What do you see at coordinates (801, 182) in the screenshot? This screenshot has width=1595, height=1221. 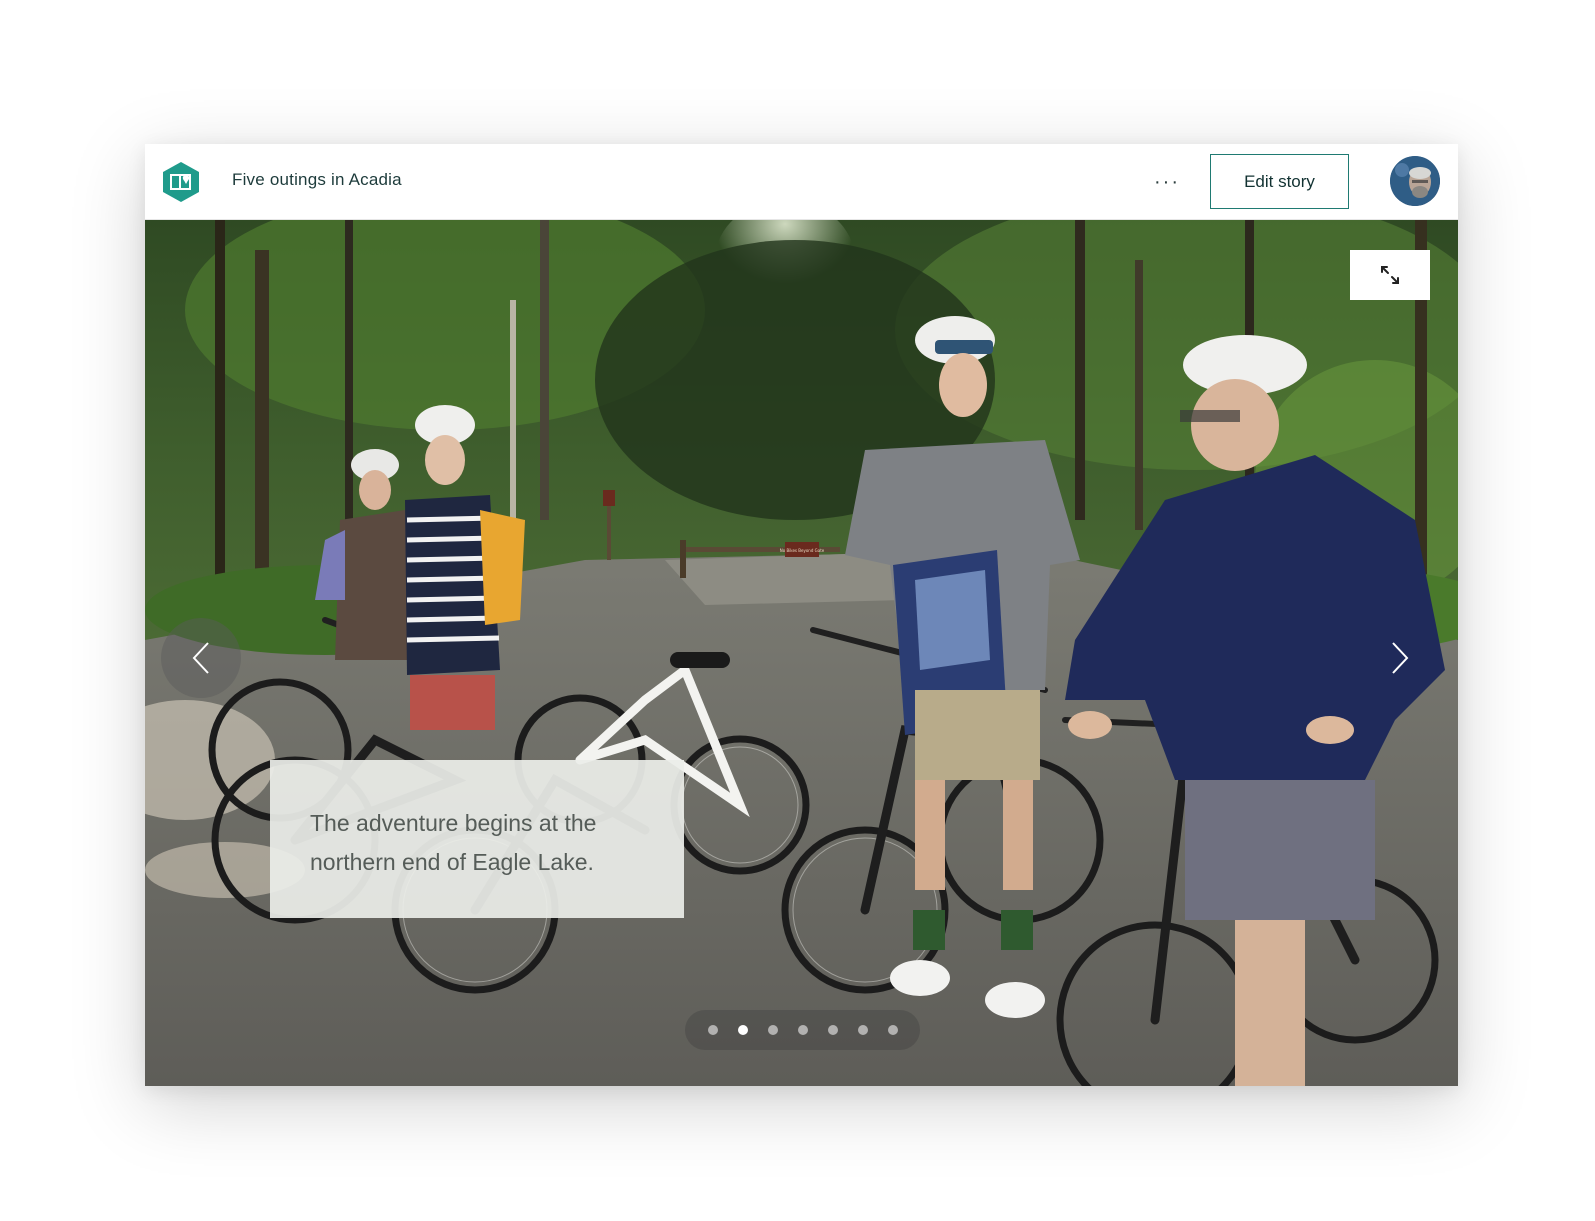 I see `story-header: Five outings in Acadia ··· Edit story` at bounding box center [801, 182].